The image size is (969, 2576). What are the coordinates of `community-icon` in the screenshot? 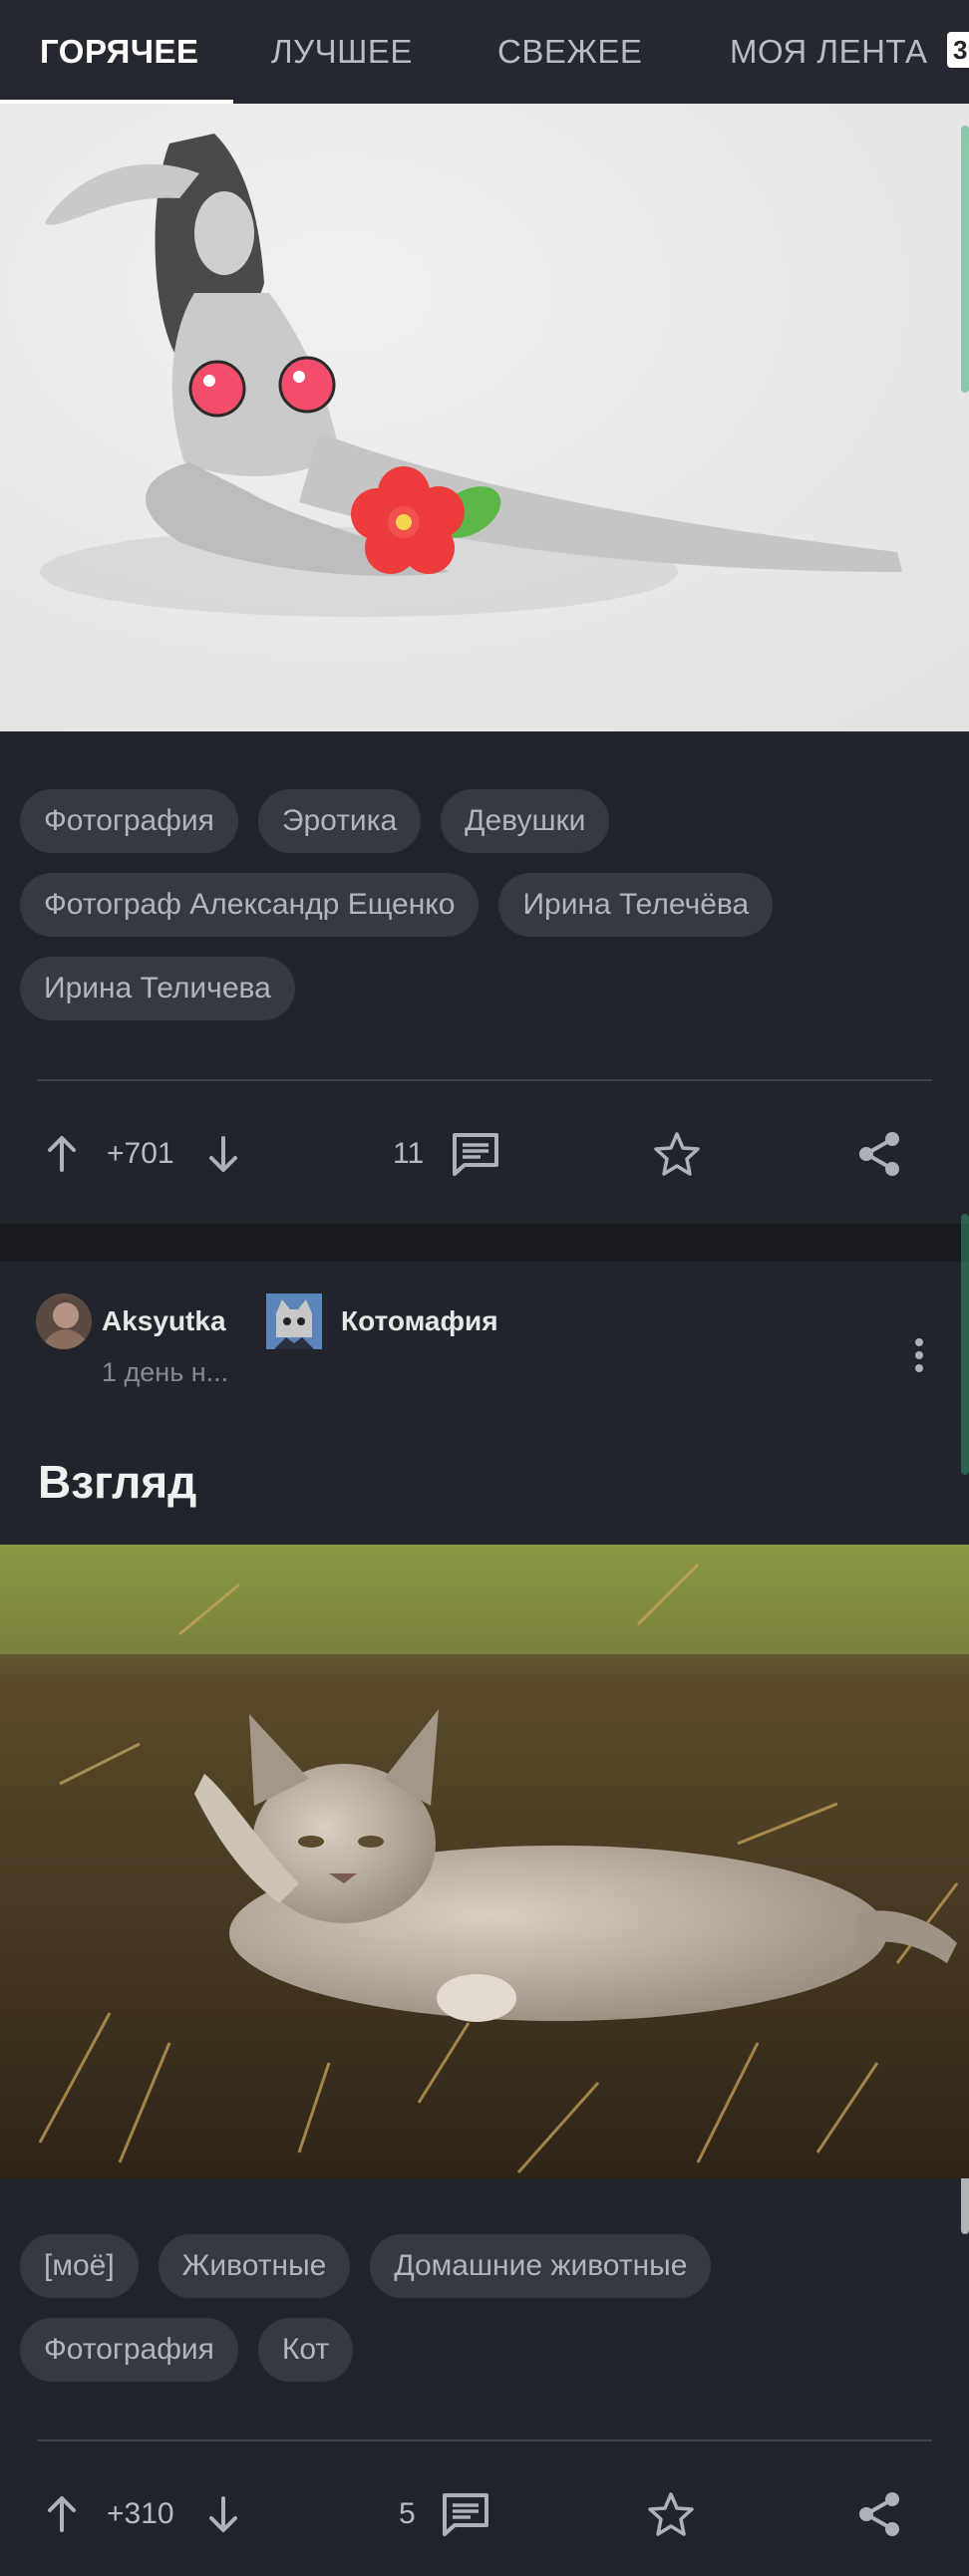 It's located at (294, 1321).